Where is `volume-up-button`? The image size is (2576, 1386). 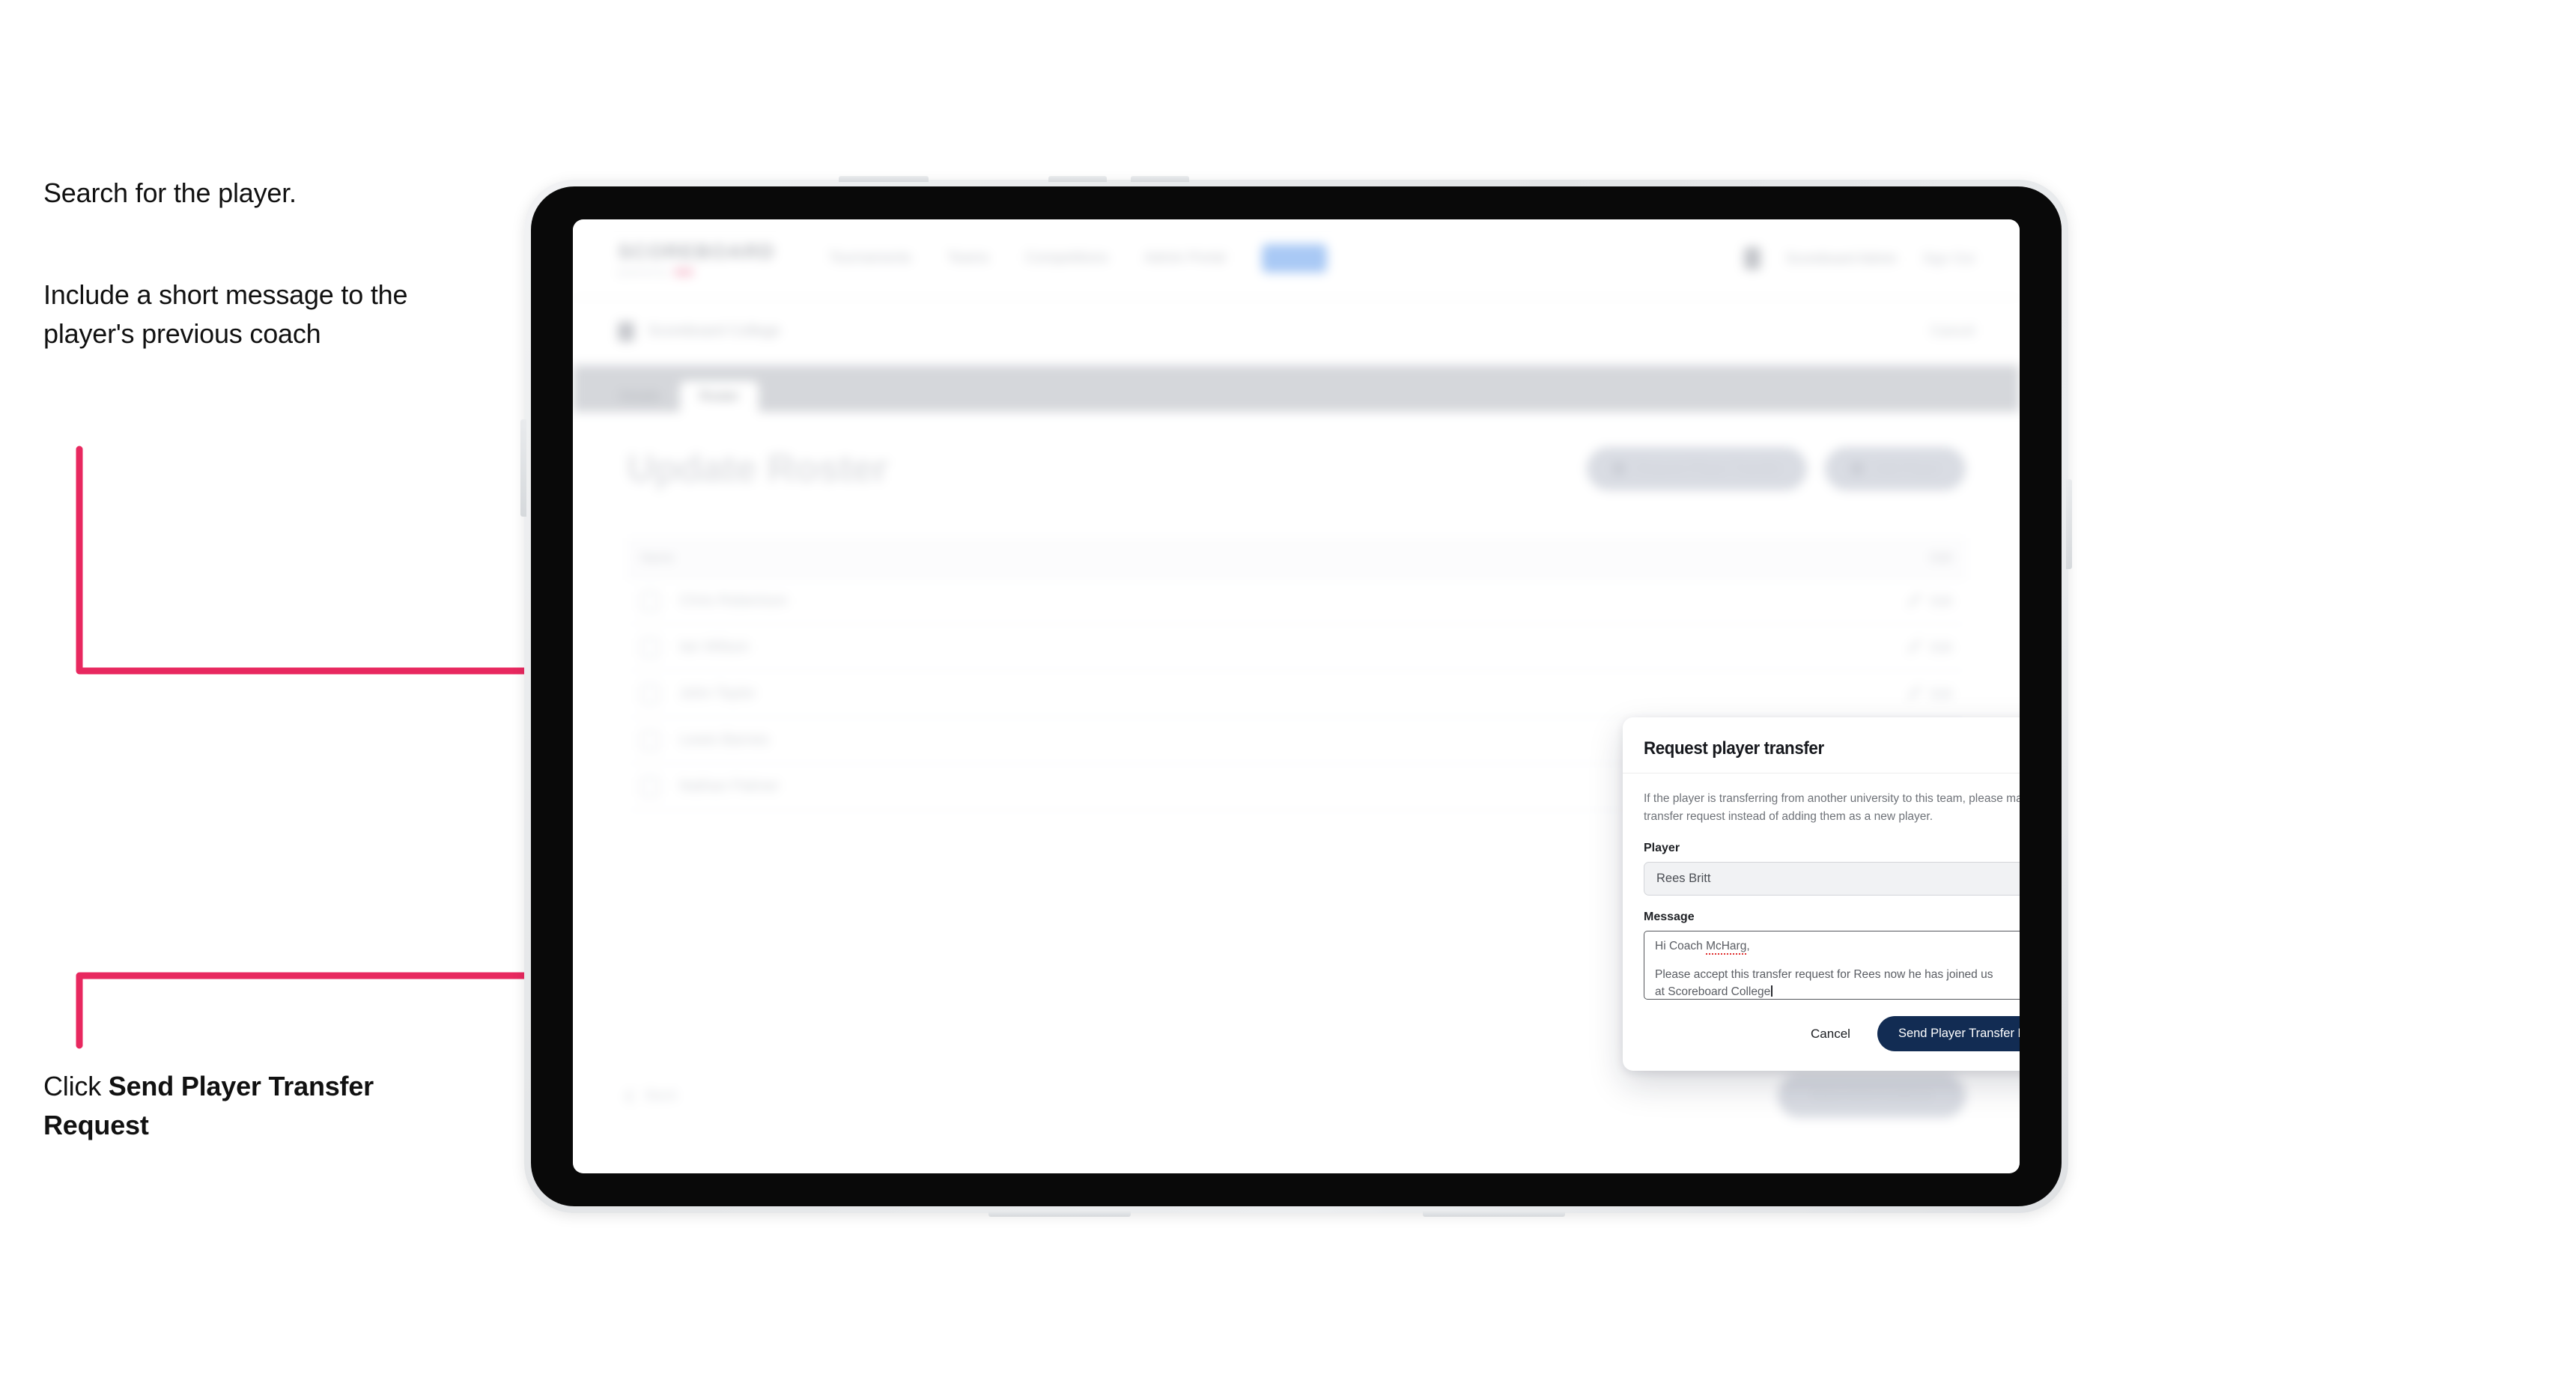 volume-up-button is located at coordinates (1077, 179).